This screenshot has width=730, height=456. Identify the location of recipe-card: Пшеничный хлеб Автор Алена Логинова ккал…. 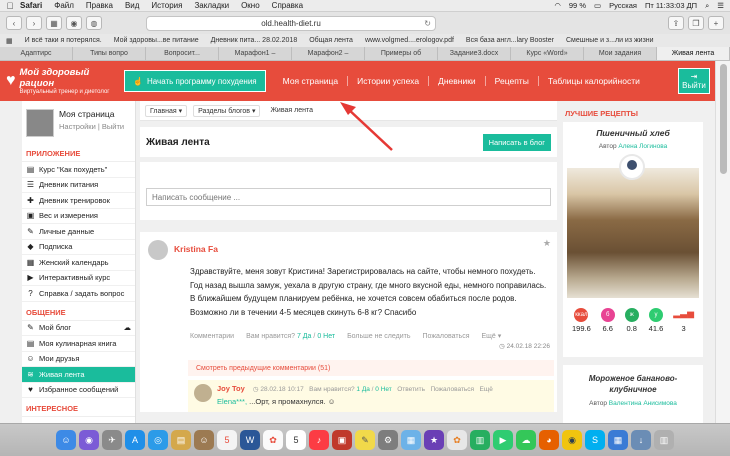
(633, 239).